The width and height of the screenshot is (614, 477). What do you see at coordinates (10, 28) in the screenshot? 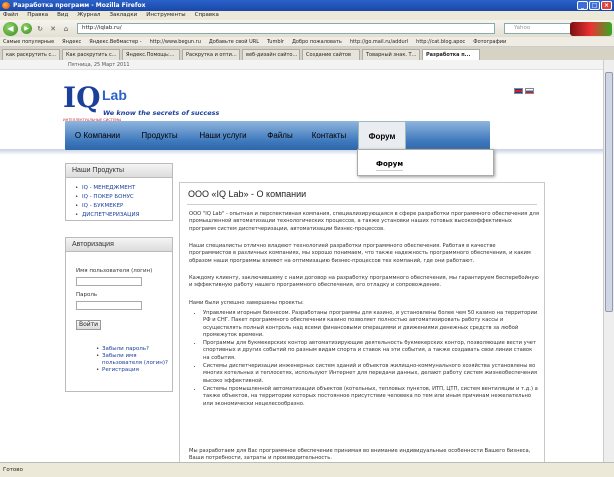
I see `back-icon: ◀` at bounding box center [10, 28].